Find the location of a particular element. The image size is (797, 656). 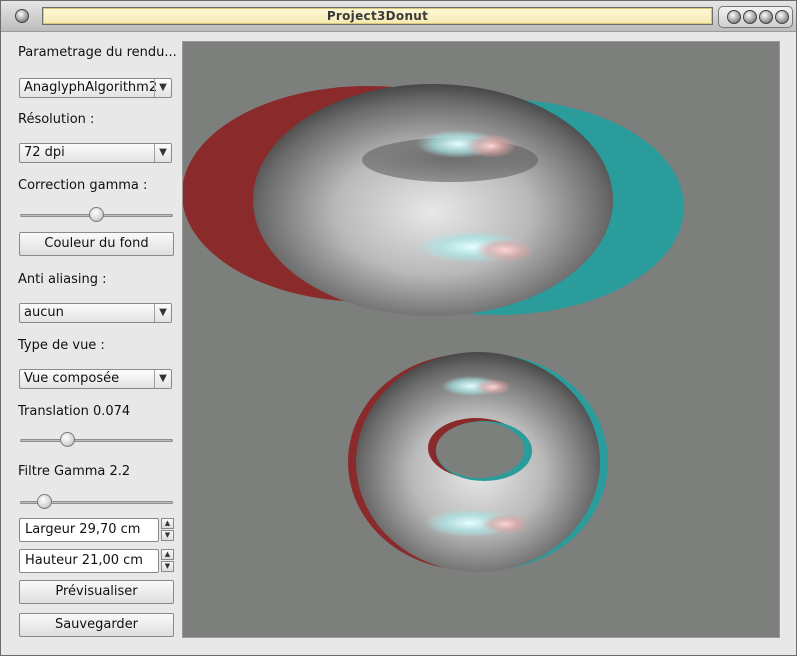

resolution-label: Résolution : is located at coordinates (56, 119).